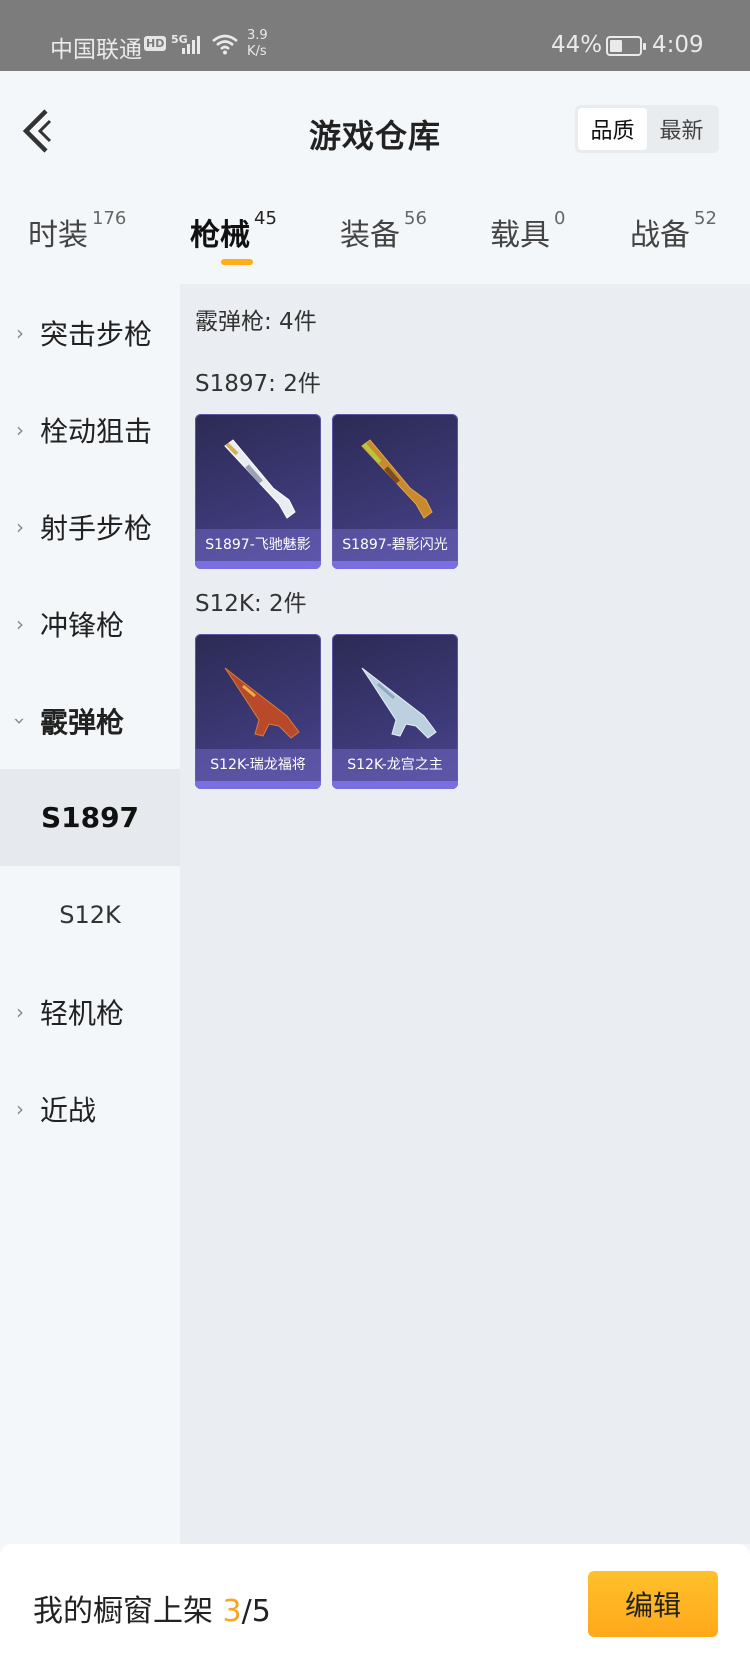 This screenshot has height=1658, width=750. I want to click on hd-badge: HD, so click(155, 43).